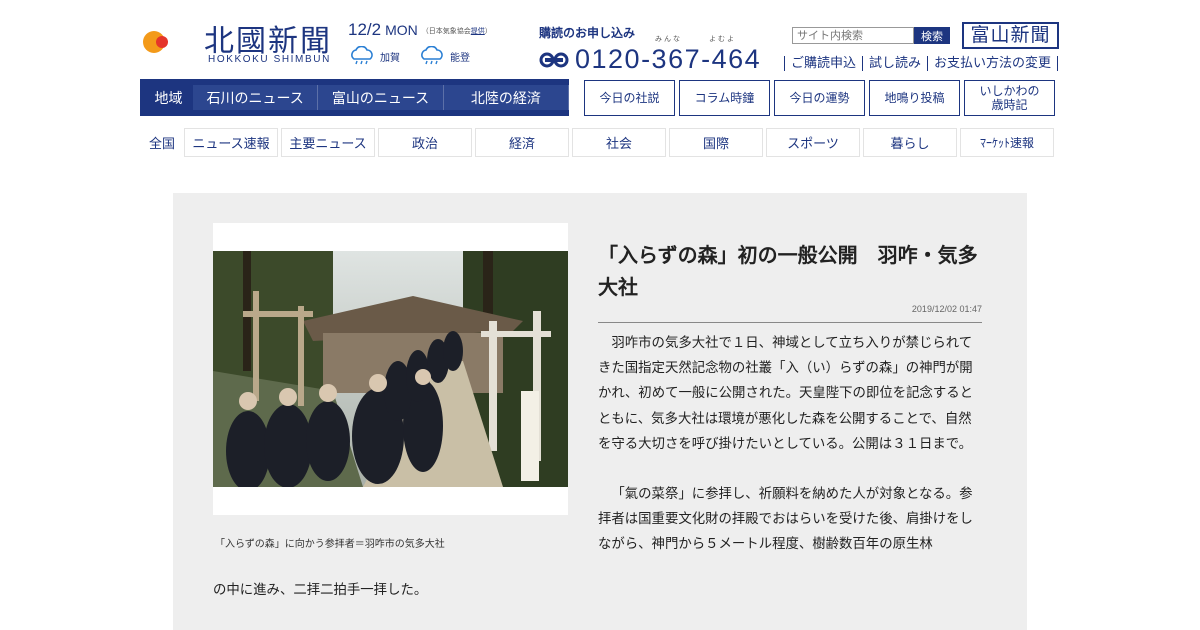  What do you see at coordinates (914, 98) in the screenshot?
I see `reader-letters-button: 地鳴り投稿` at bounding box center [914, 98].